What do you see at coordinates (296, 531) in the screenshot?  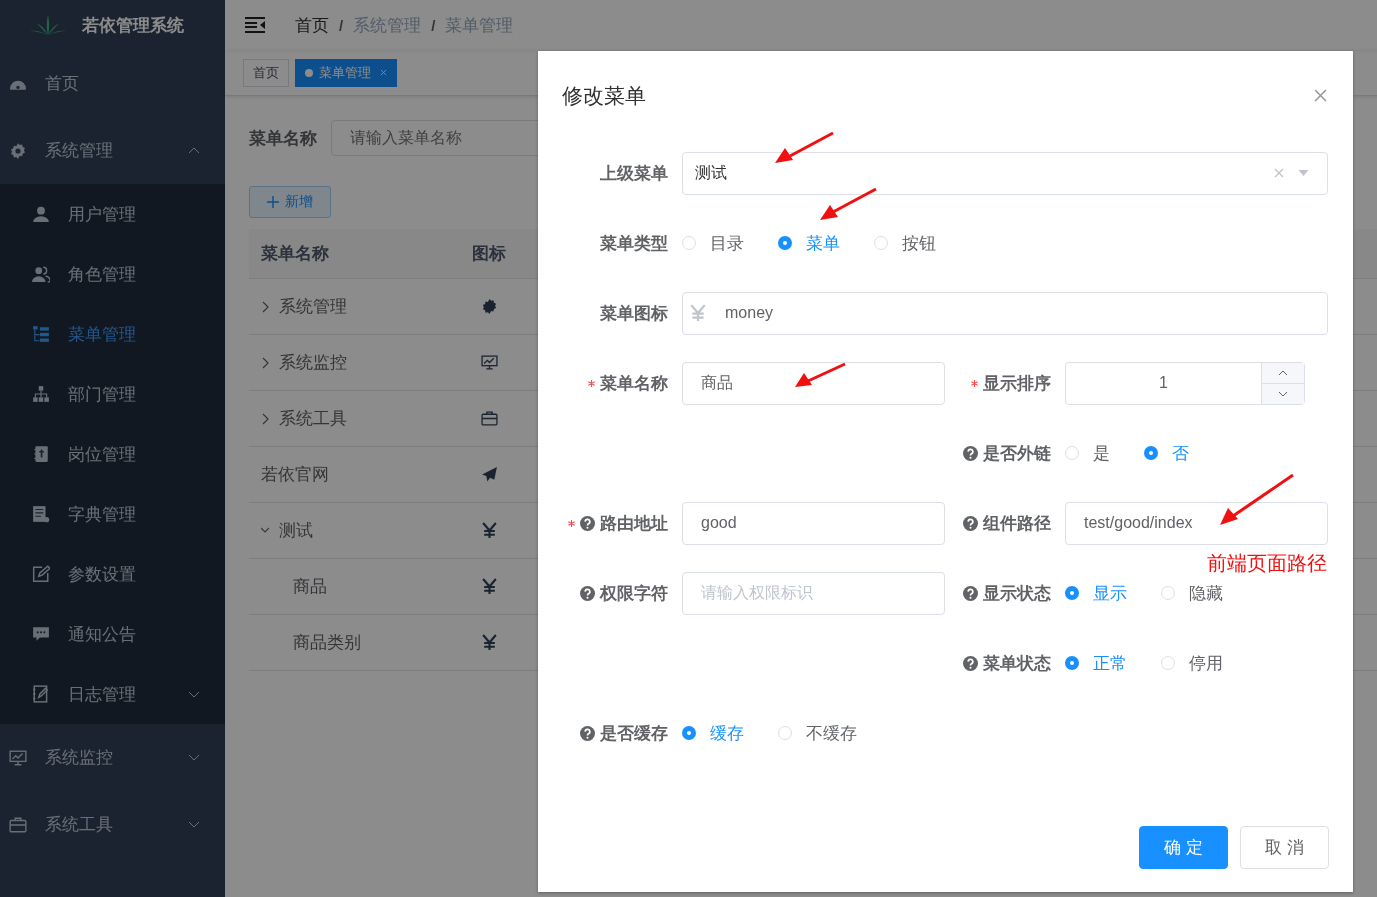 I see `table-cell-text: 测试` at bounding box center [296, 531].